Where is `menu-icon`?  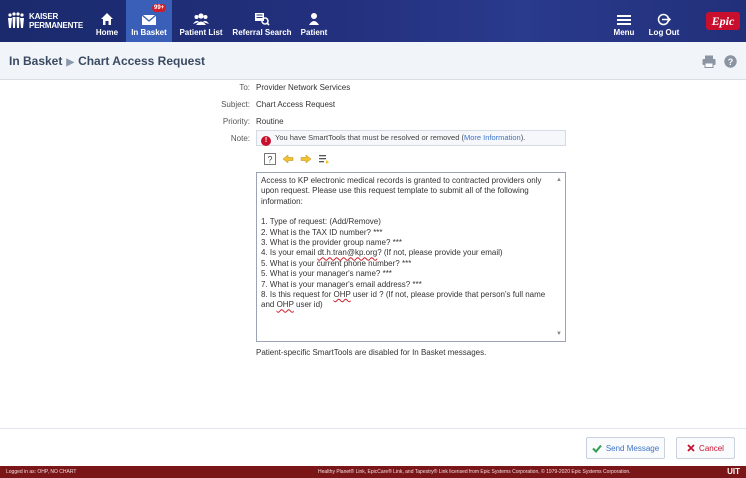 menu-icon is located at coordinates (624, 20).